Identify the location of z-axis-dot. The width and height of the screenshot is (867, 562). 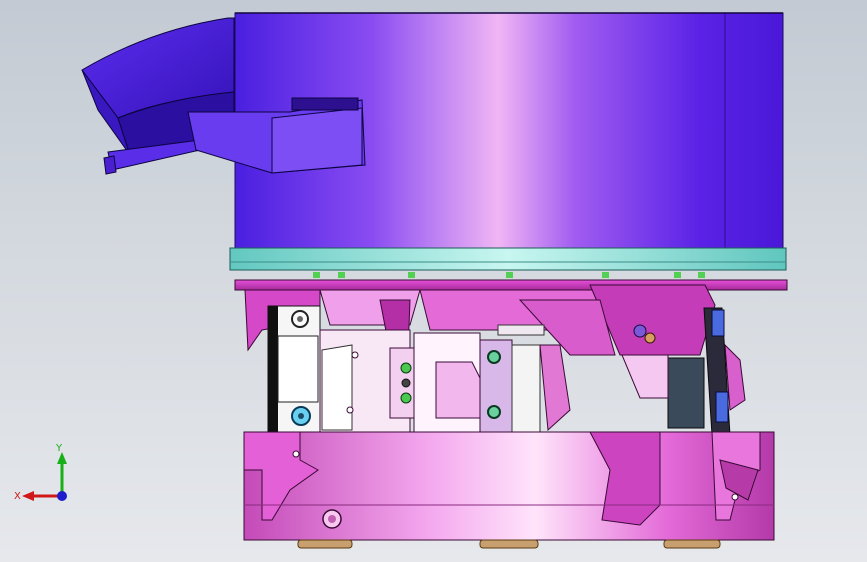
(62, 496).